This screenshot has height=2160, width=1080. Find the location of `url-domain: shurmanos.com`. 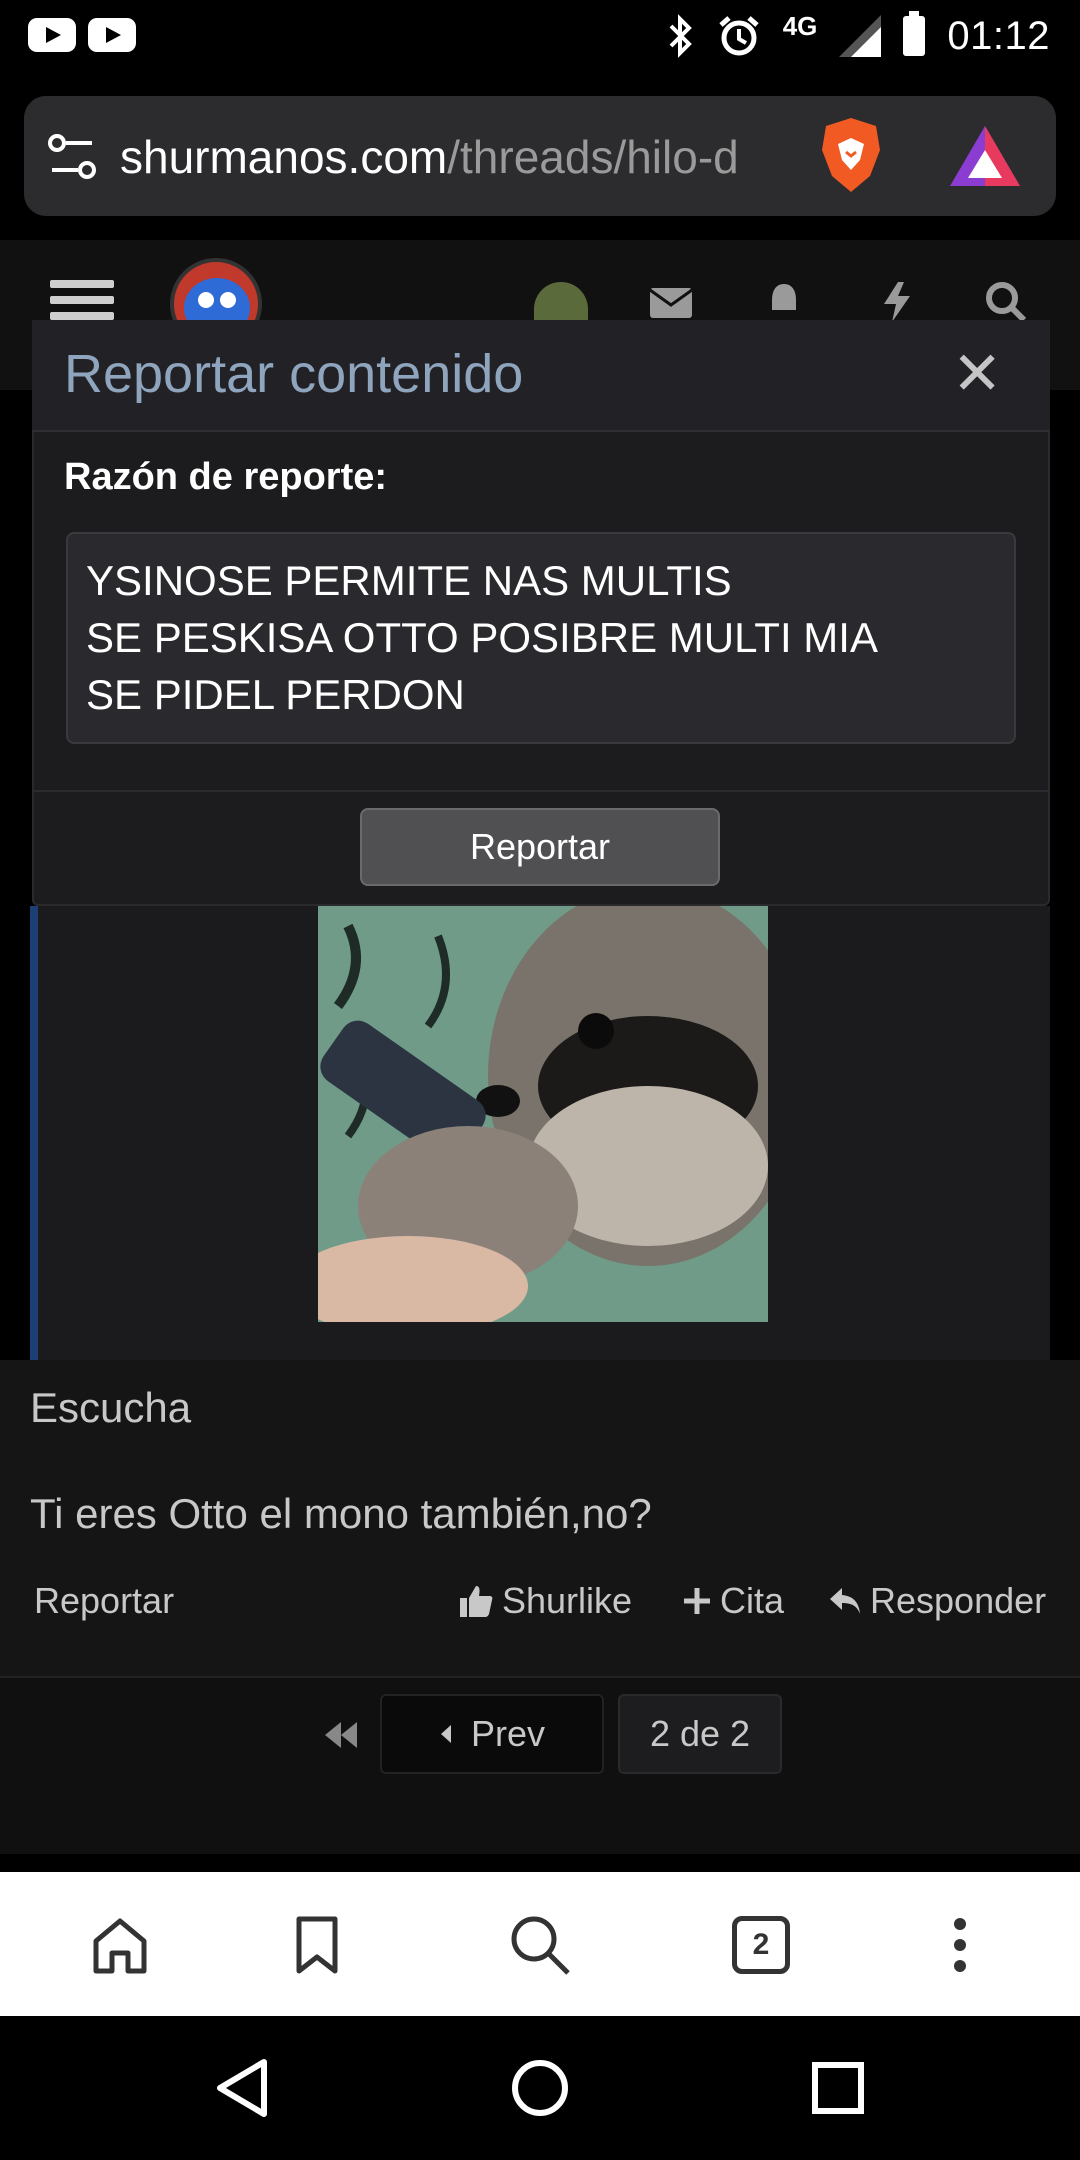

url-domain: shurmanos.com is located at coordinates (284, 157).